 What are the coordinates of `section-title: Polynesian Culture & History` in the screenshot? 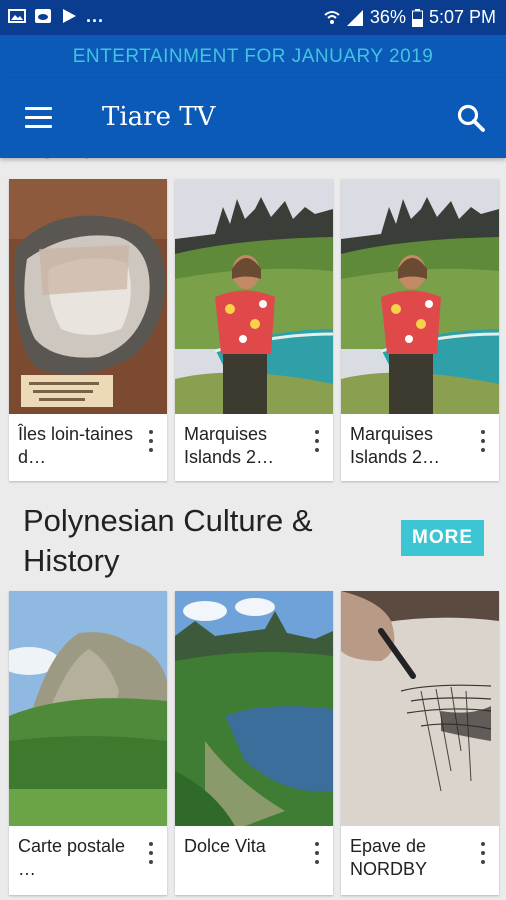 It's located at (168, 540).